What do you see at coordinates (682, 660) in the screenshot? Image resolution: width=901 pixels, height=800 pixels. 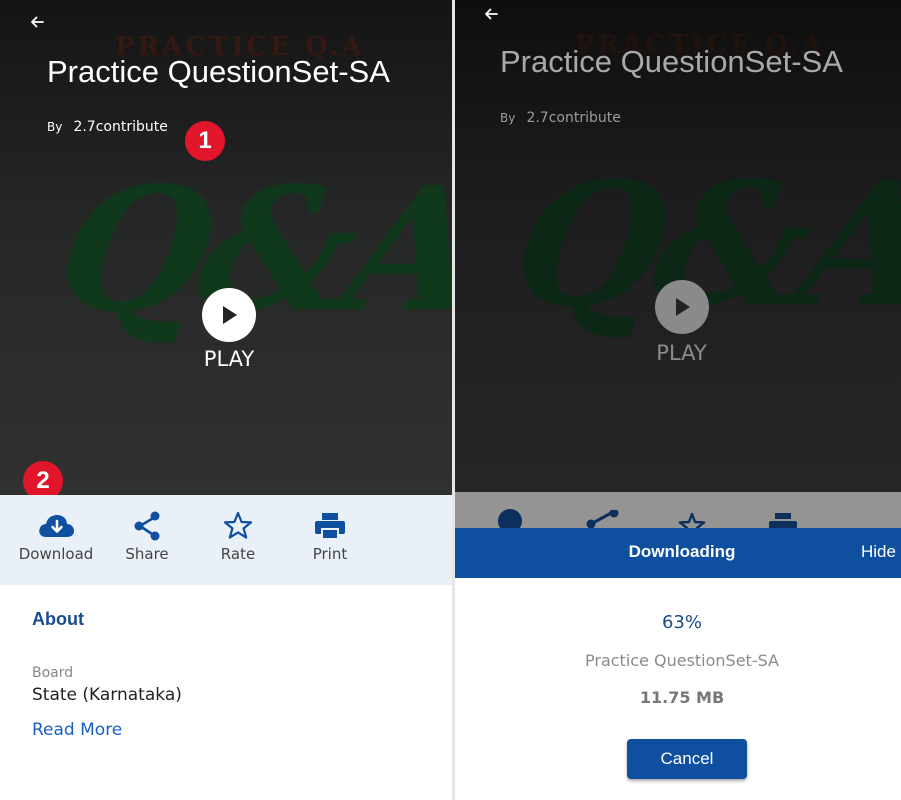 I see `download-content-name: Practice QuestionSet-SA` at bounding box center [682, 660].